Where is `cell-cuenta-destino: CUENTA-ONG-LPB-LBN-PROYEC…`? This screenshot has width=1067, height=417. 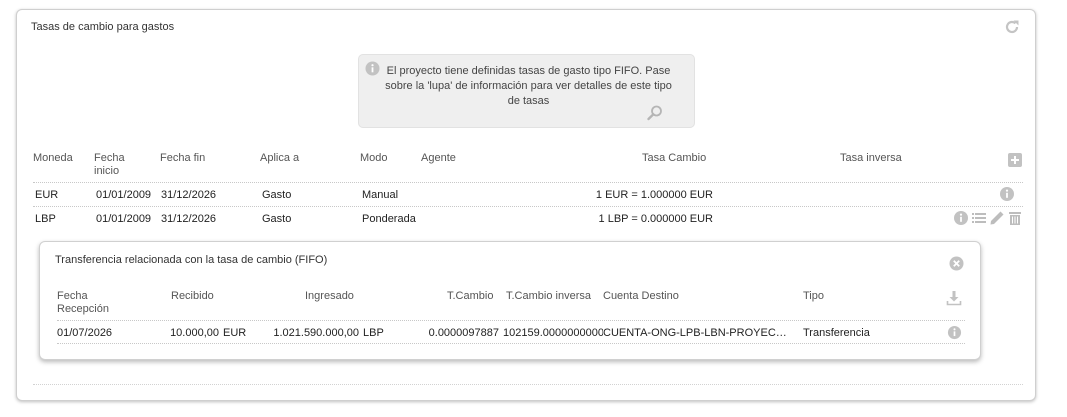 cell-cuenta-destino: CUENTA-ONG-LPB-LBN-PROYEC… is located at coordinates (695, 333).